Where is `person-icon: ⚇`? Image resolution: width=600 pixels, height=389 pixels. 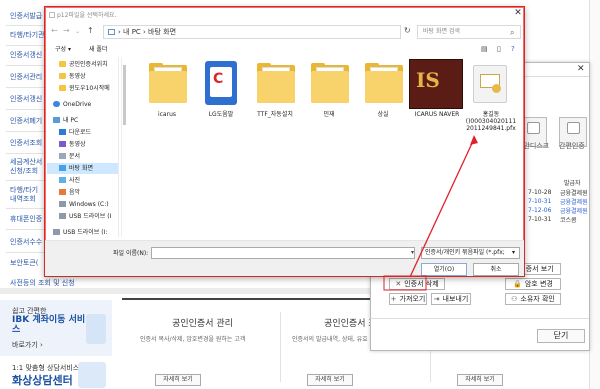
person-icon: ⚇ is located at coordinates (514, 299).